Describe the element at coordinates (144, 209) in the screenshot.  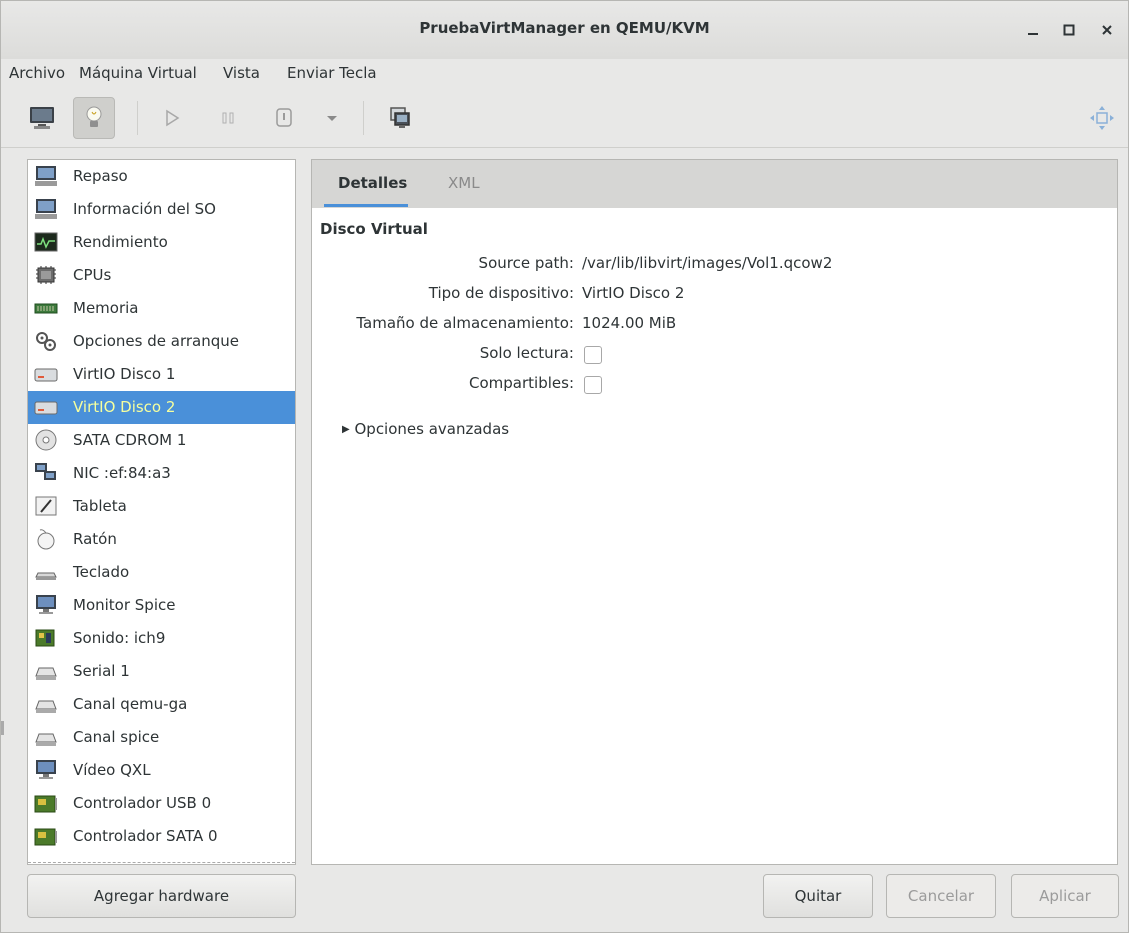
I see `sidebar-item-label: Información del SO` at that location.